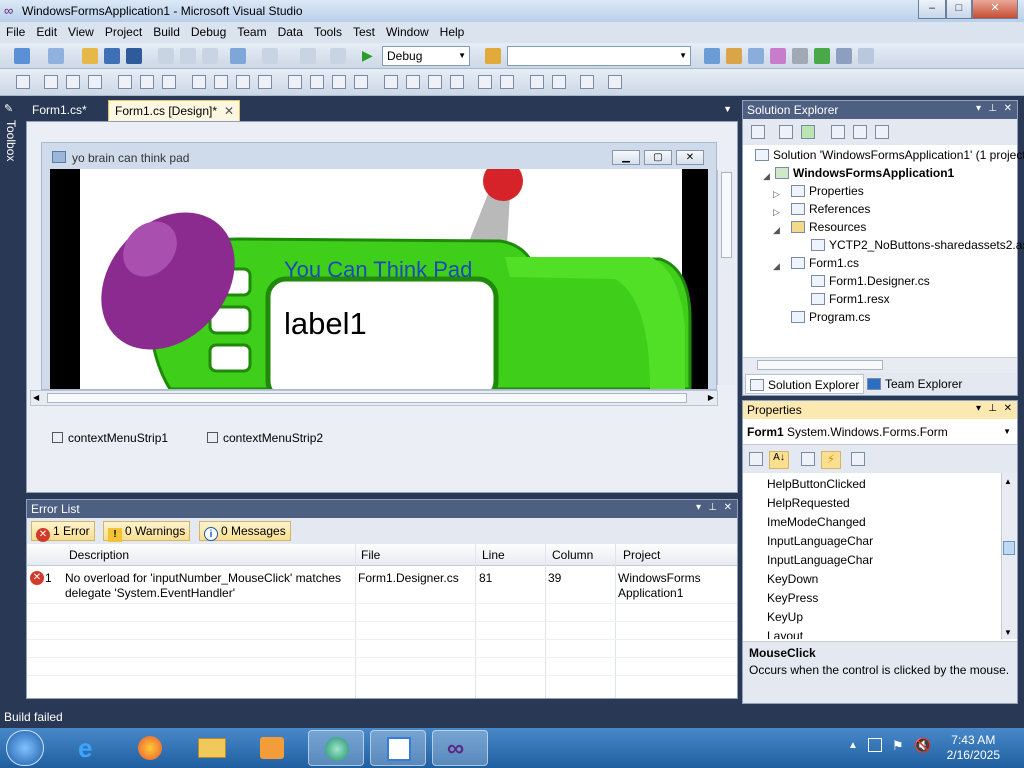 This screenshot has height=768, width=1024. I want to click on align-lefts-icon, so click(51, 82).